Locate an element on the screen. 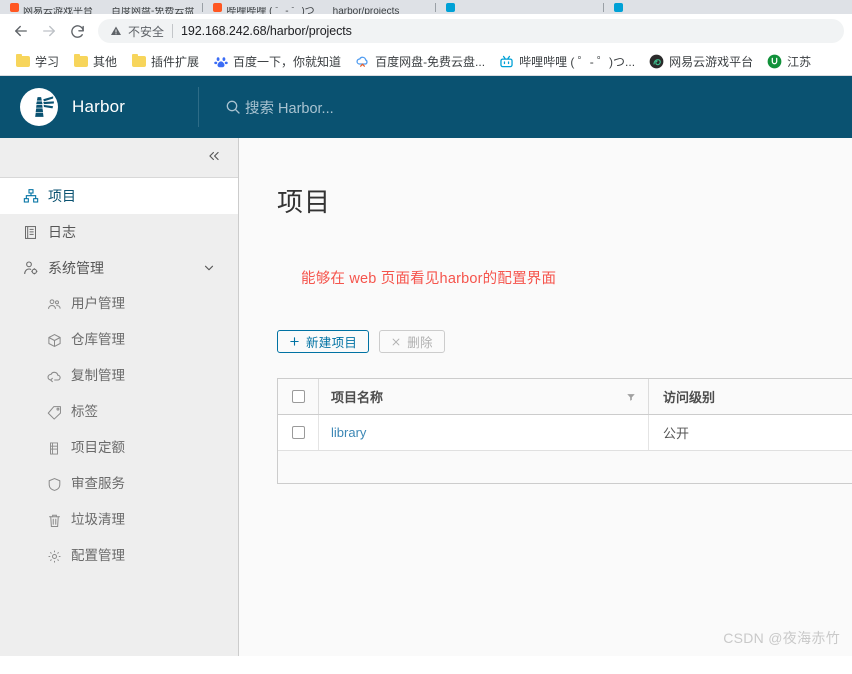 This screenshot has width=852, height=674. bookmark-item: 网易云游戏平台 is located at coordinates (701, 61).